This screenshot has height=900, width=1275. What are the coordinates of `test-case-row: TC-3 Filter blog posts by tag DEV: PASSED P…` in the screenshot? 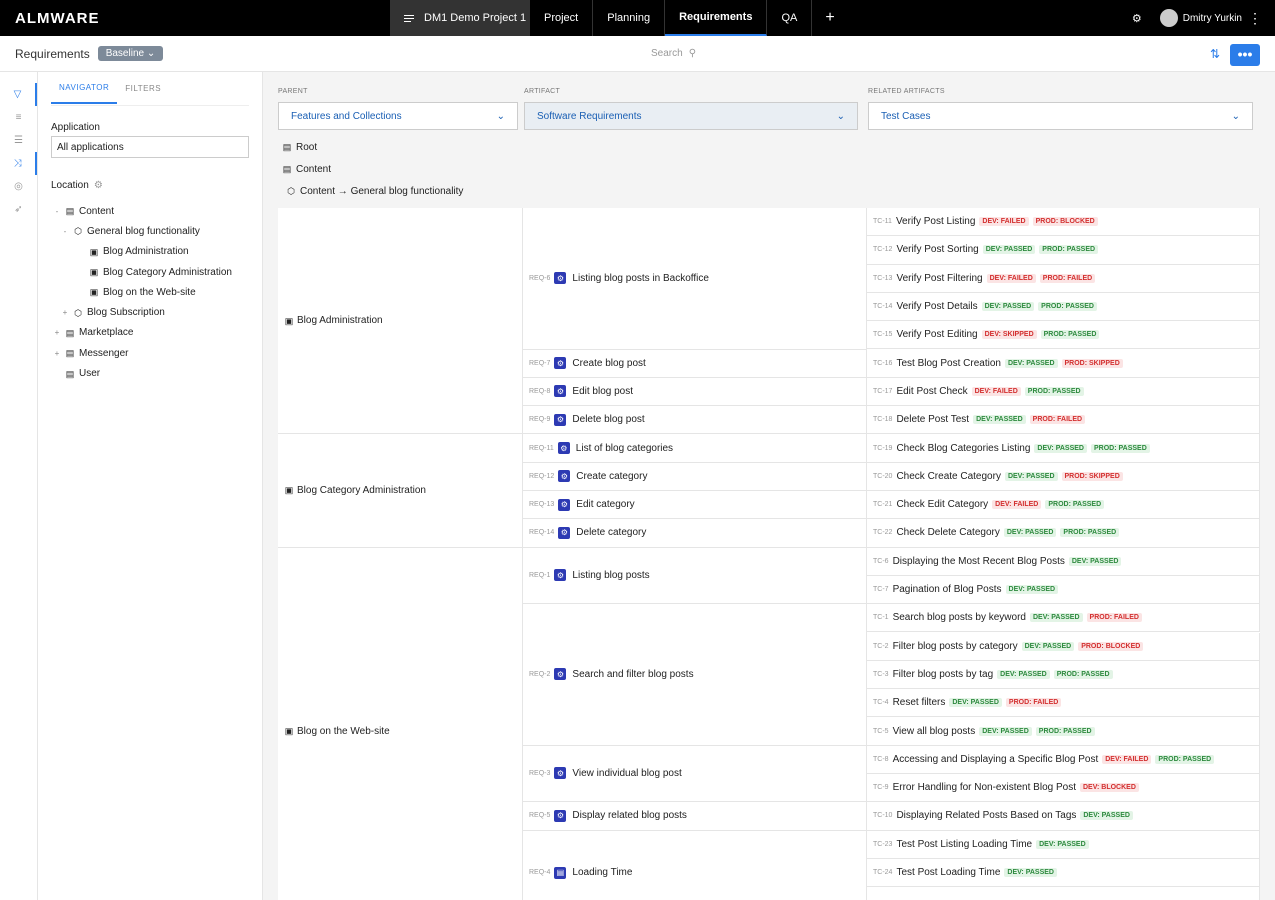 It's located at (1063, 675).